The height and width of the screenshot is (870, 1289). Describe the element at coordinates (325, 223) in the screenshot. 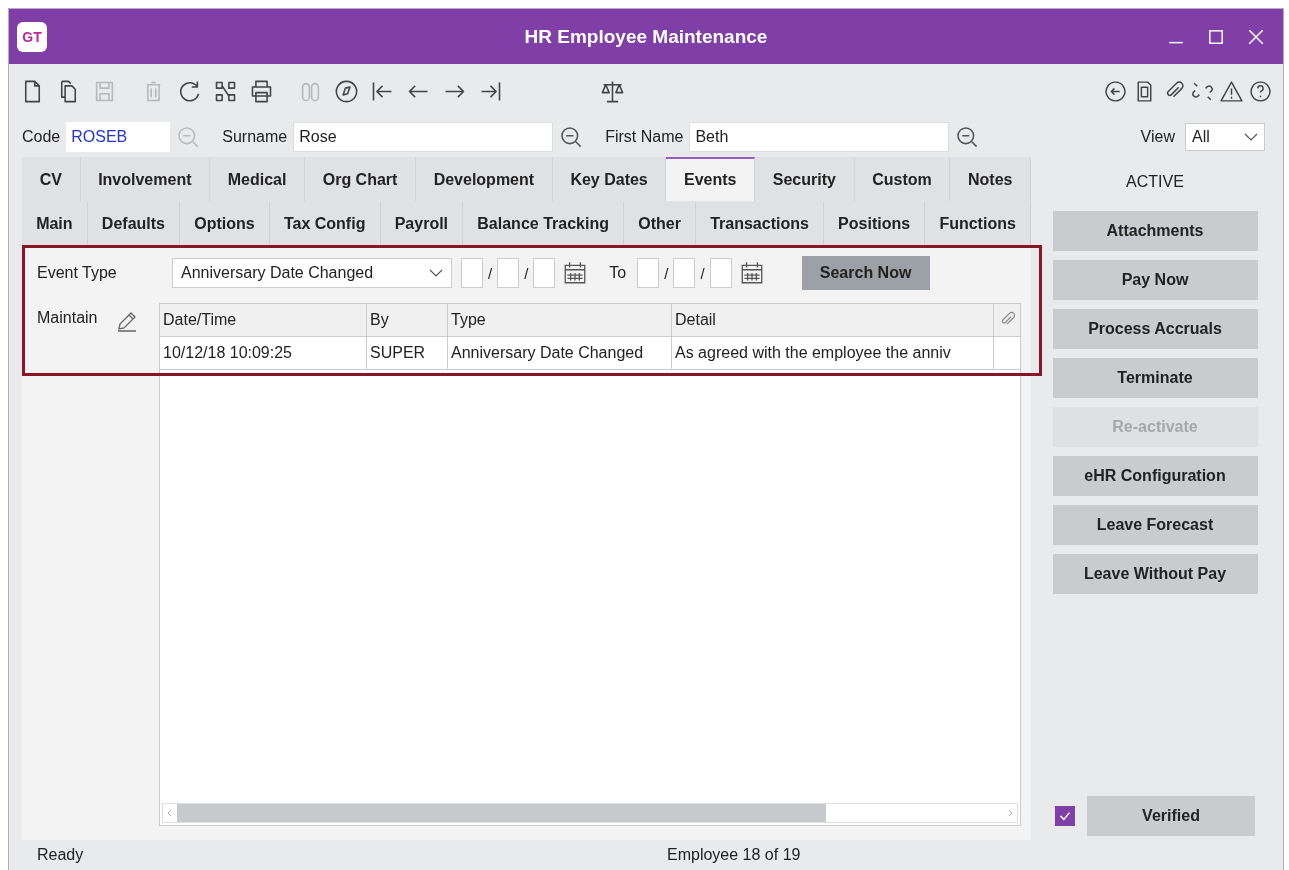

I see `tab: Tax Config` at that location.